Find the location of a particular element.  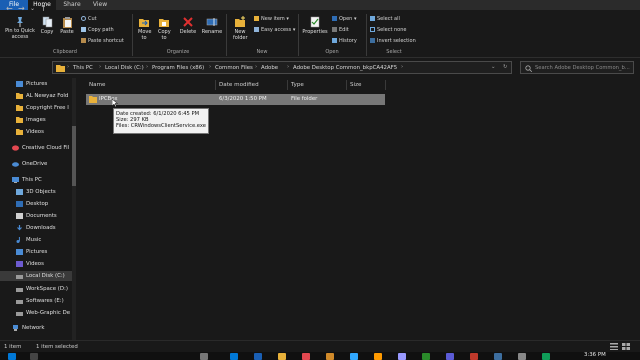

nav-pane-scrollbar is located at coordinates (74, 209).